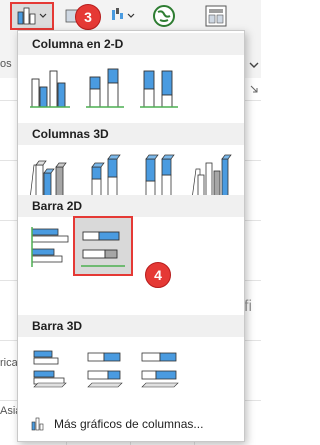  I want to click on stacked-column-icon, so click(106, 89).